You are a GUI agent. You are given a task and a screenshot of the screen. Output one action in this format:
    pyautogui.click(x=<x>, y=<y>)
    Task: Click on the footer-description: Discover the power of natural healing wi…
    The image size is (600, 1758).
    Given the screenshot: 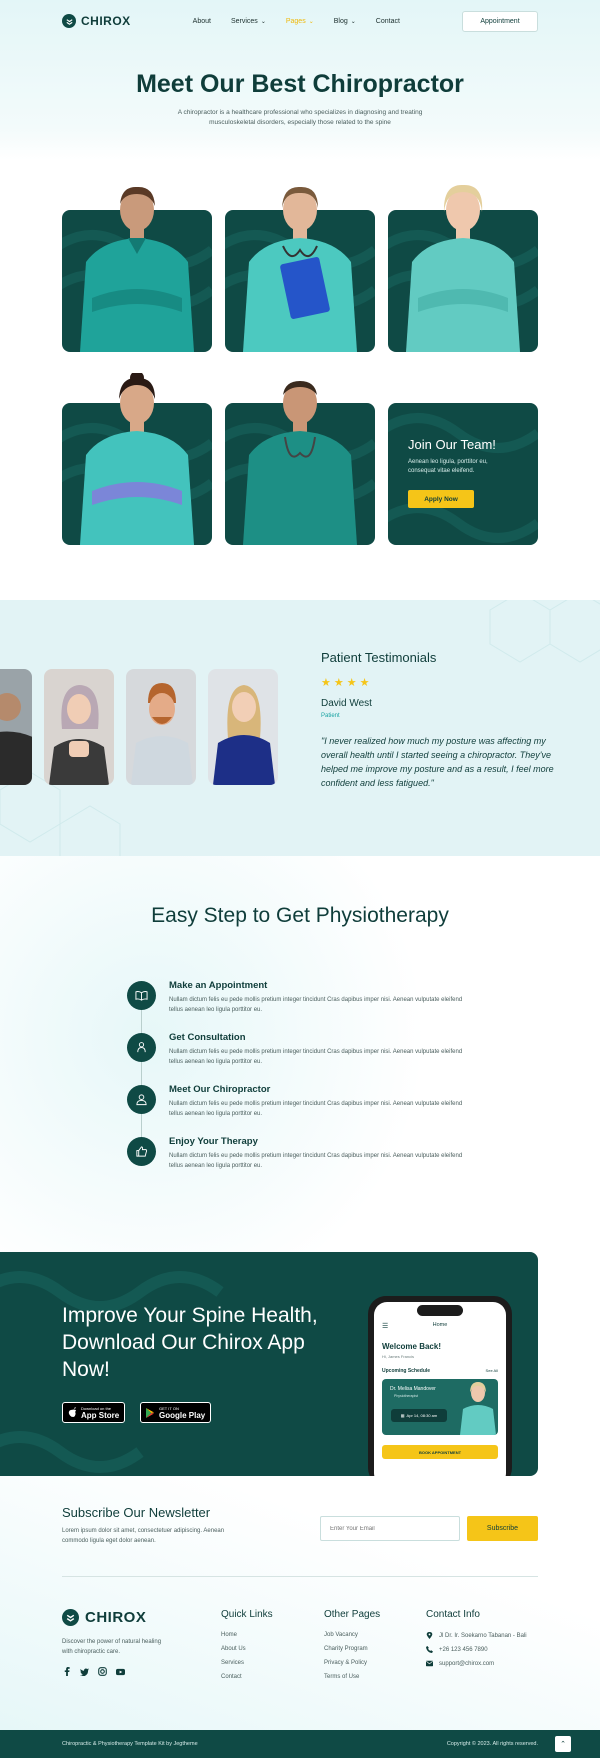 What is the action you would take?
    pyautogui.click(x=112, y=1647)
    